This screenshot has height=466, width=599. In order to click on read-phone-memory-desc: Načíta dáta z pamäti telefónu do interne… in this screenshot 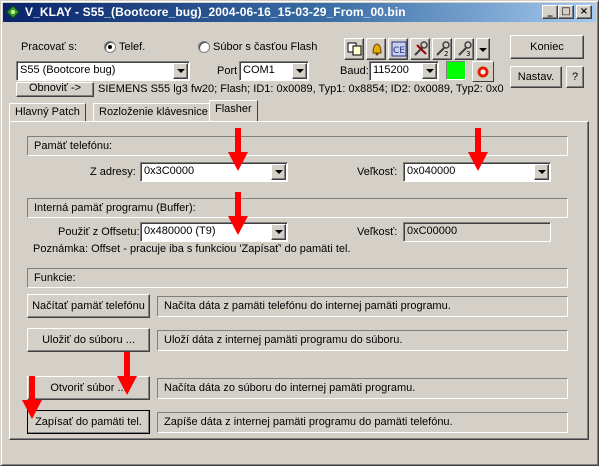, I will do `click(362, 306)`.